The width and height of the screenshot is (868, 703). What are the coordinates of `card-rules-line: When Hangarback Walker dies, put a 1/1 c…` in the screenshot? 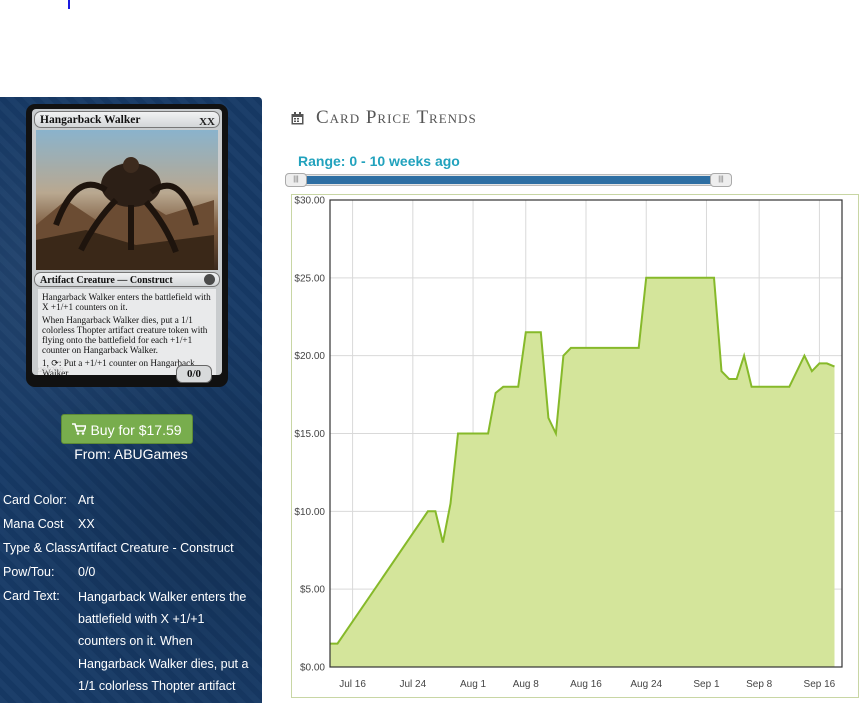 It's located at (125, 335).